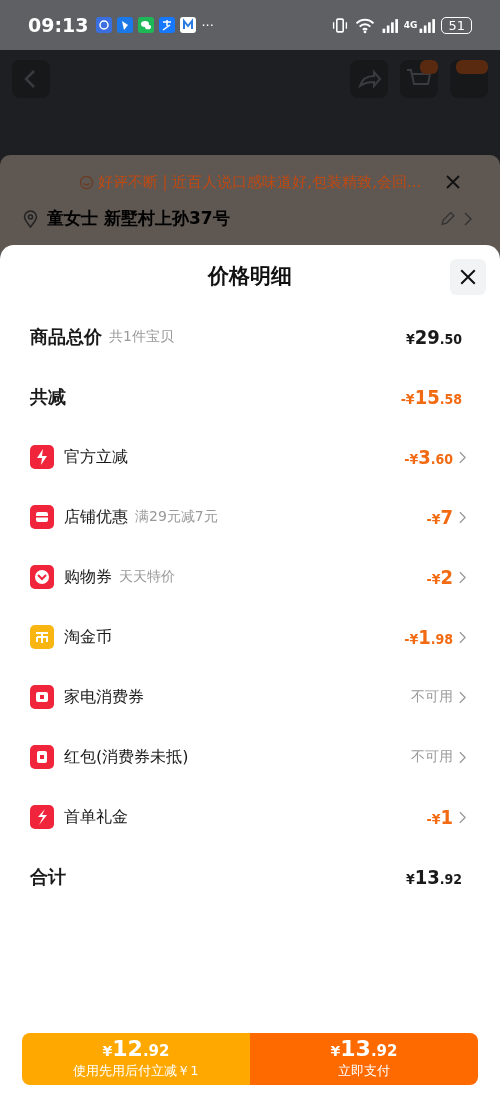 The image size is (500, 1105). What do you see at coordinates (431, 397) in the screenshot?
I see `price-amount: -¥15.58` at bounding box center [431, 397].